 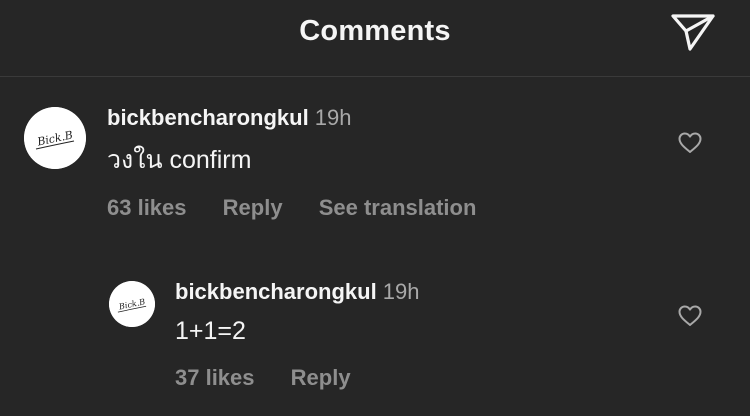 I want to click on likes-count: 37 likes, so click(x=215, y=378).